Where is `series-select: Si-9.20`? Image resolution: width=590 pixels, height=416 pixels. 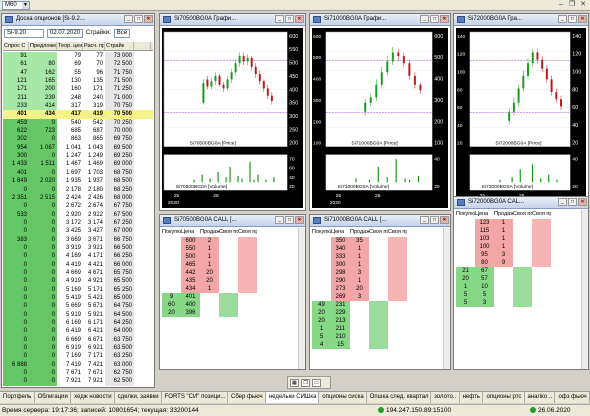
series-select: Si-9.20 is located at coordinates (24, 33).